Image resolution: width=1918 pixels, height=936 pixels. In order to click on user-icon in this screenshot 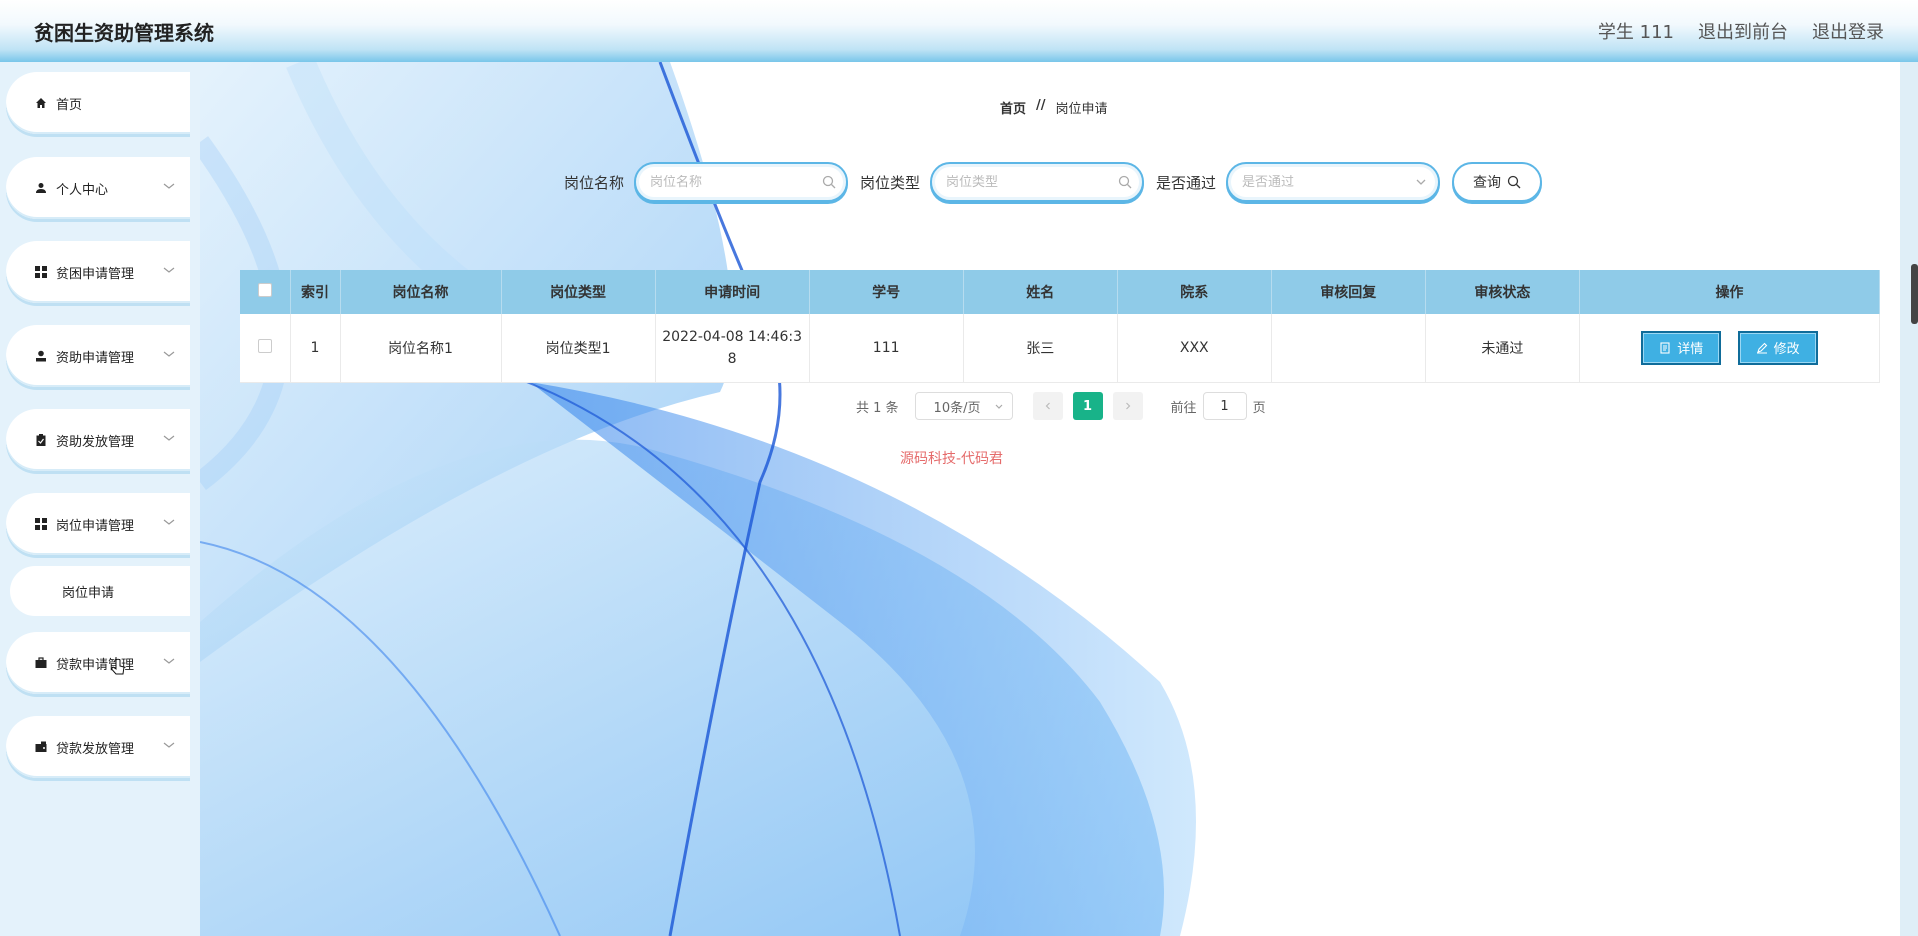, I will do `click(41, 188)`.